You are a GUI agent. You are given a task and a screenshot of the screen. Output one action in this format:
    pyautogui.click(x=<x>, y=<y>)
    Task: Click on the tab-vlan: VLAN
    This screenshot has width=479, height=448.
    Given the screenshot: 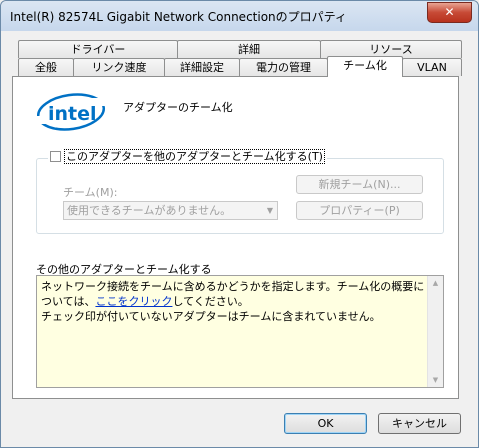 What is the action you would take?
    pyautogui.click(x=432, y=67)
    